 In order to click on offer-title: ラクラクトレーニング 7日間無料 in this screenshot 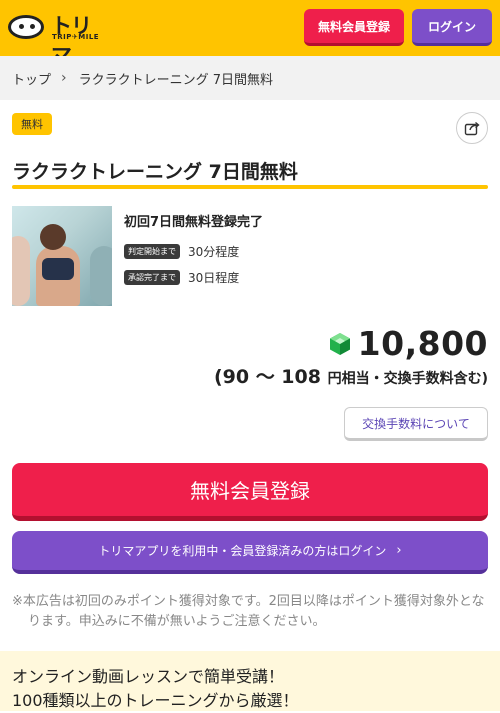, I will do `click(155, 172)`.